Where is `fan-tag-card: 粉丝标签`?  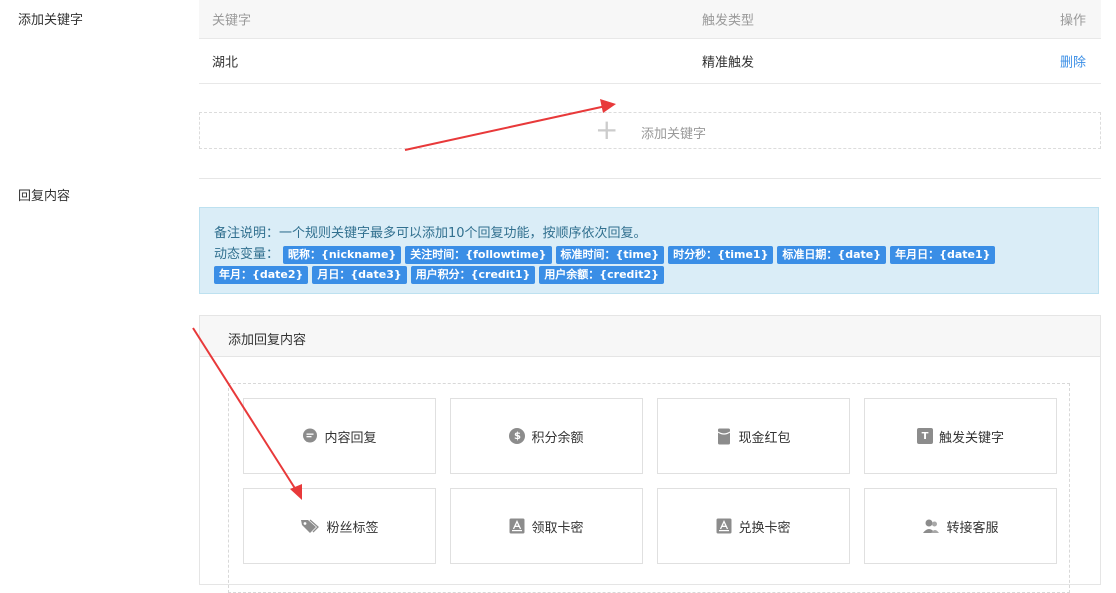
fan-tag-card: 粉丝标签 is located at coordinates (339, 526).